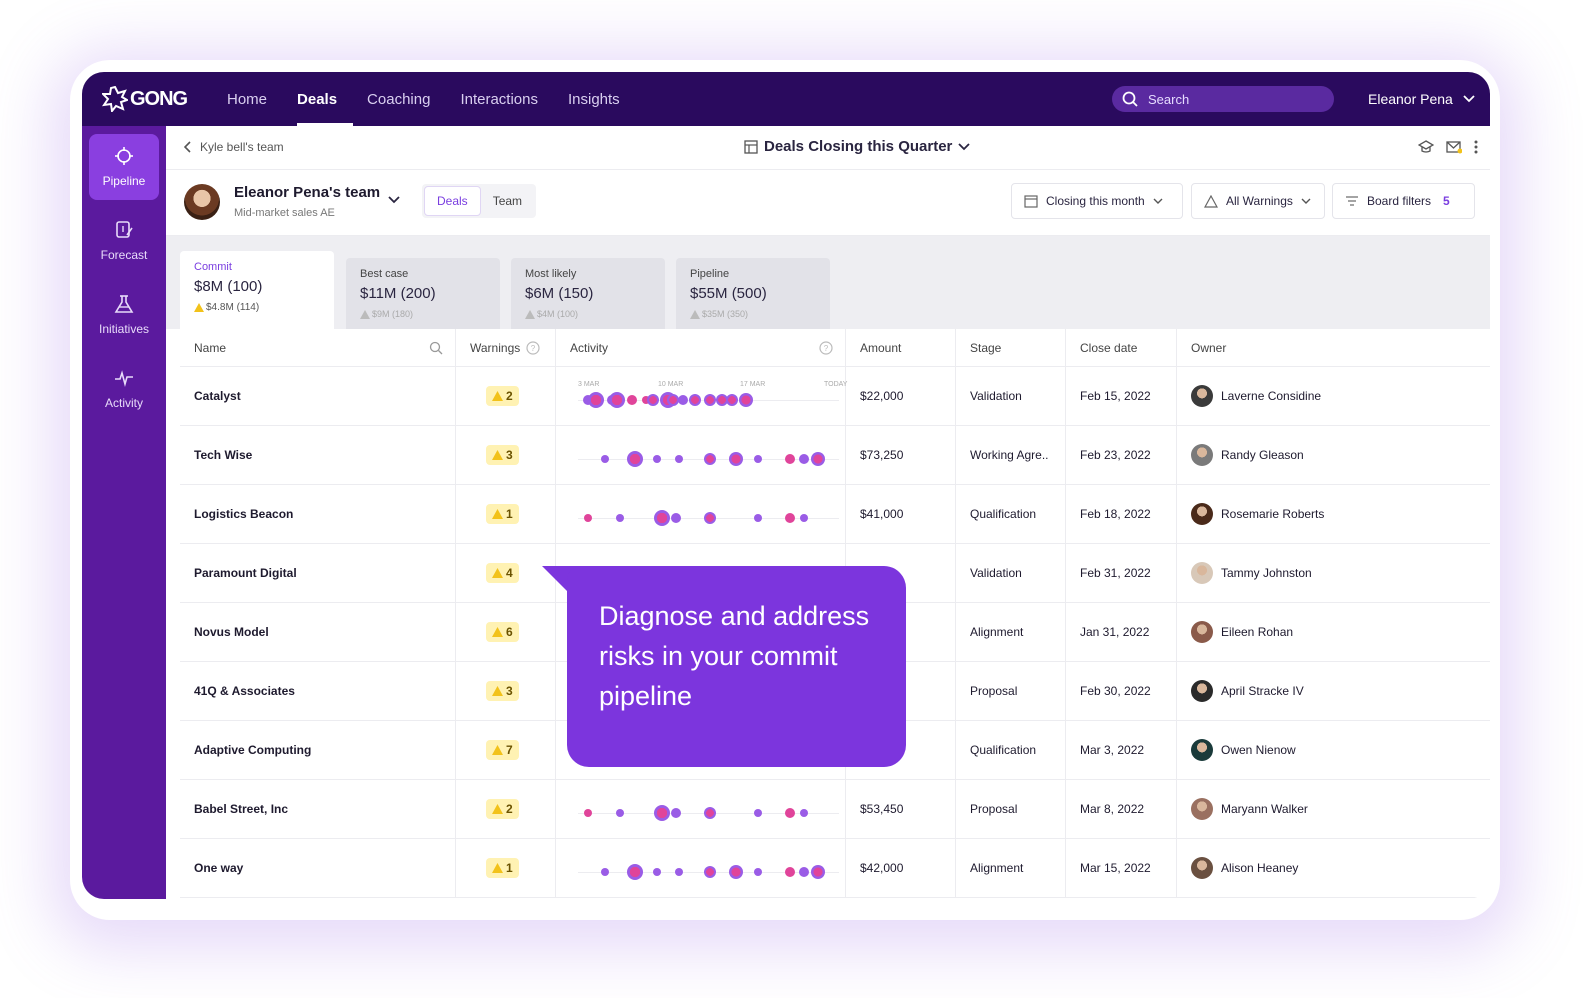 This screenshot has width=1585, height=998. I want to click on mail-icon, so click(1454, 147).